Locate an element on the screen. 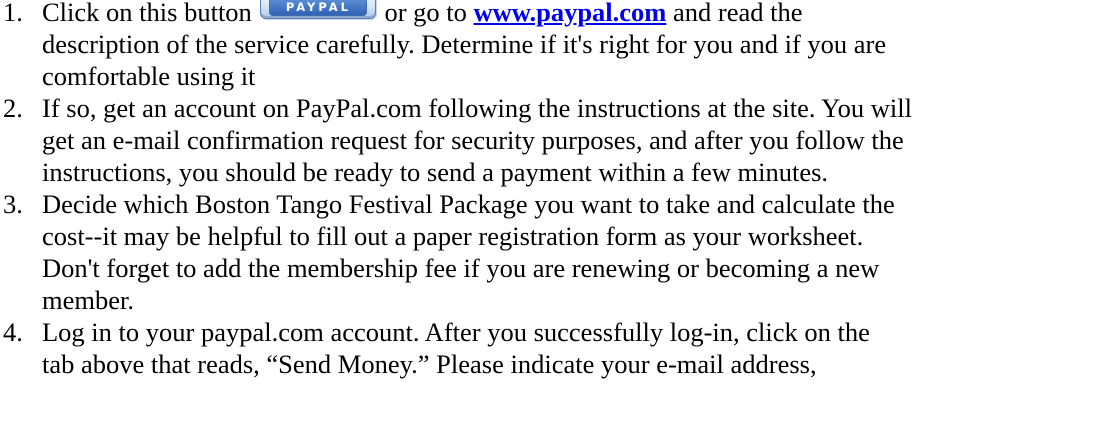  step-text-after-link: and read the is located at coordinates (734, 13).